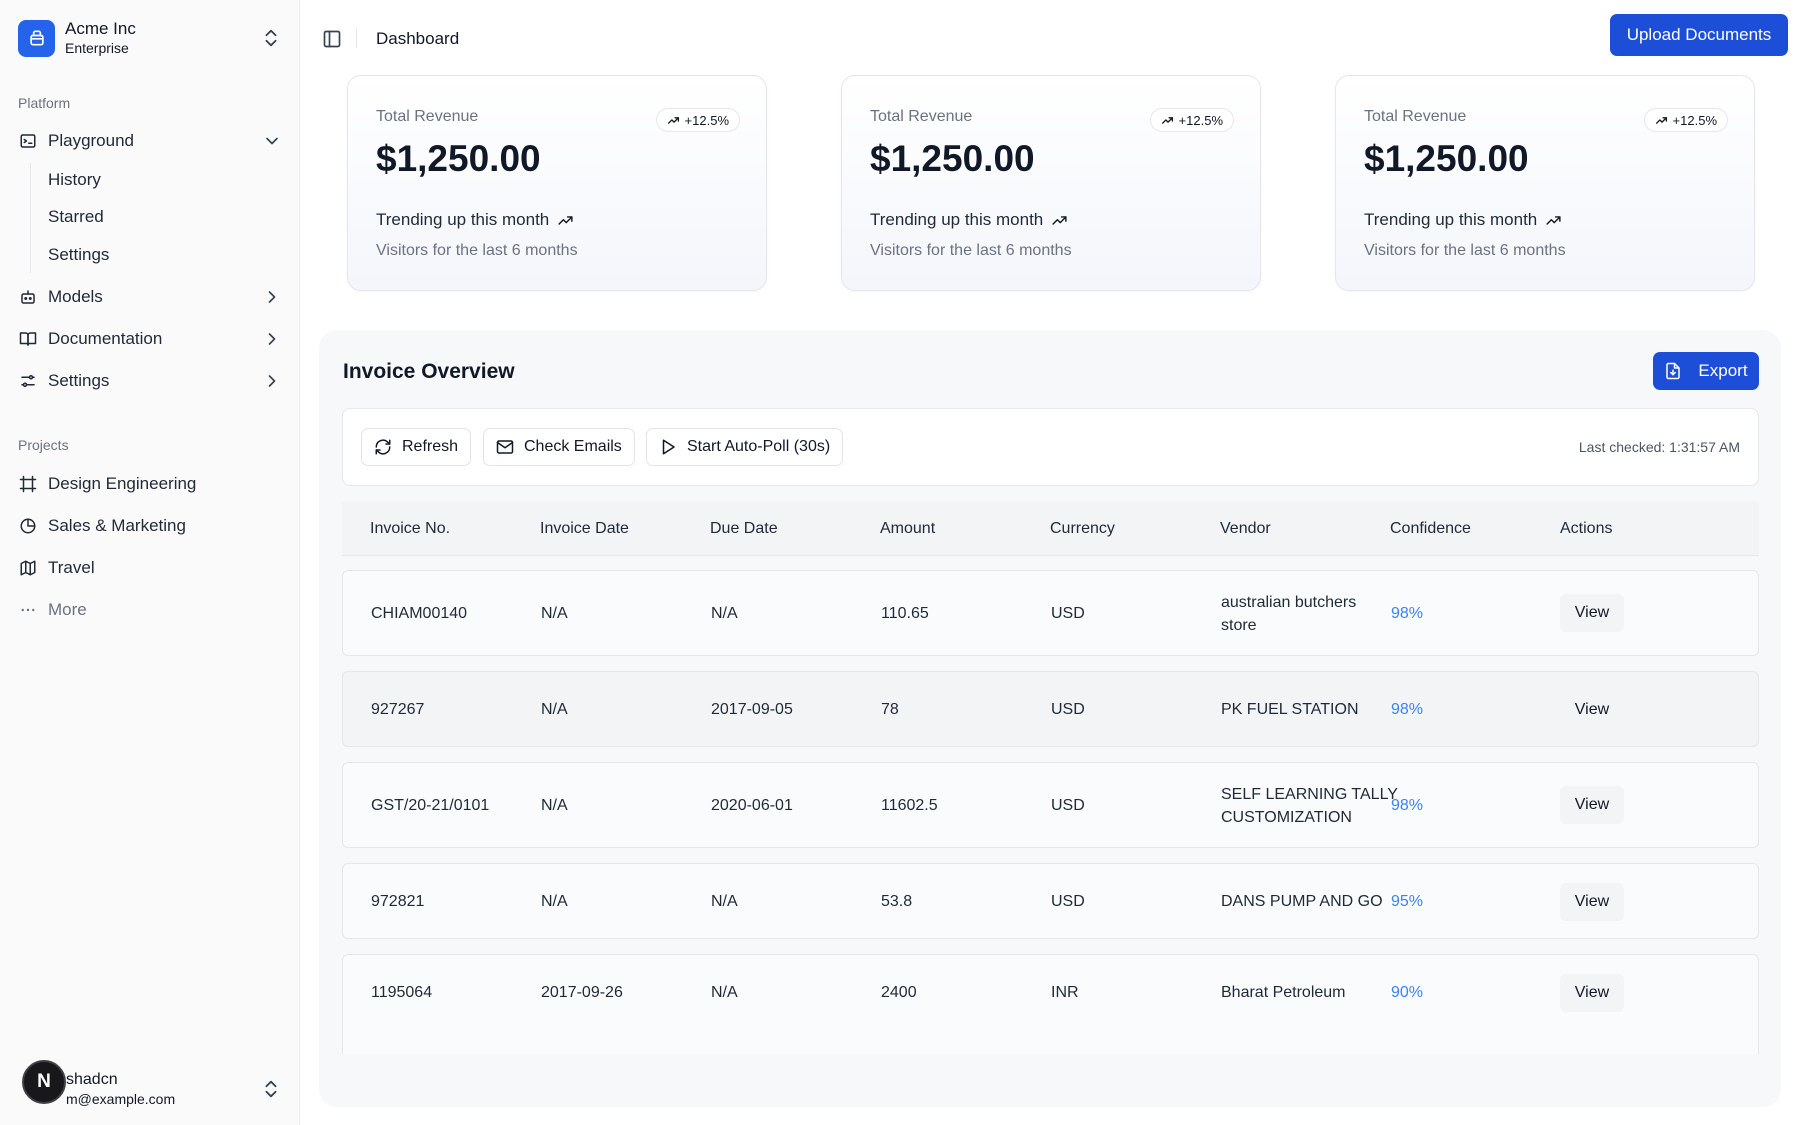 The height and width of the screenshot is (1125, 1800). I want to click on sliders-icon, so click(28, 381).